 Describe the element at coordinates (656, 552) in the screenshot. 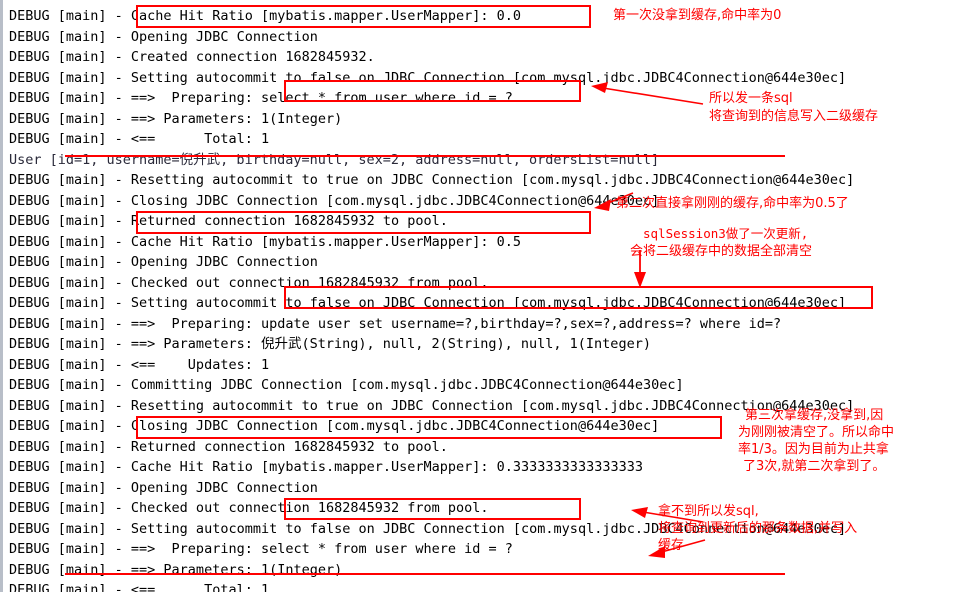

I see `arrow-head-note6b` at that location.